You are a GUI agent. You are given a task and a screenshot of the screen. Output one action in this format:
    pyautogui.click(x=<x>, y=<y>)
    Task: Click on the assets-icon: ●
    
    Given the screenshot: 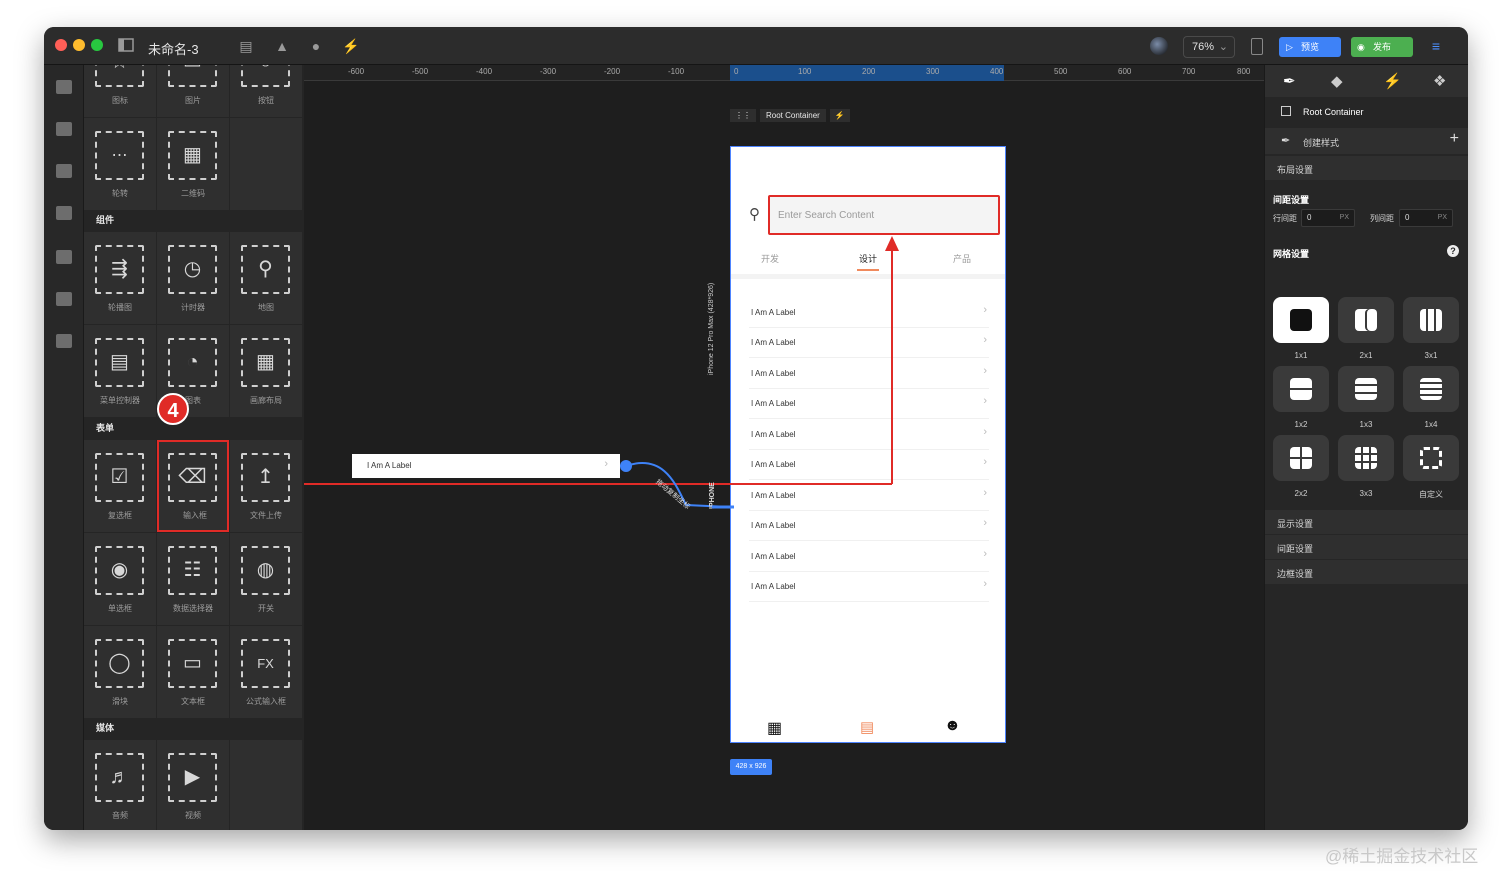 What is the action you would take?
    pyautogui.click(x=316, y=46)
    